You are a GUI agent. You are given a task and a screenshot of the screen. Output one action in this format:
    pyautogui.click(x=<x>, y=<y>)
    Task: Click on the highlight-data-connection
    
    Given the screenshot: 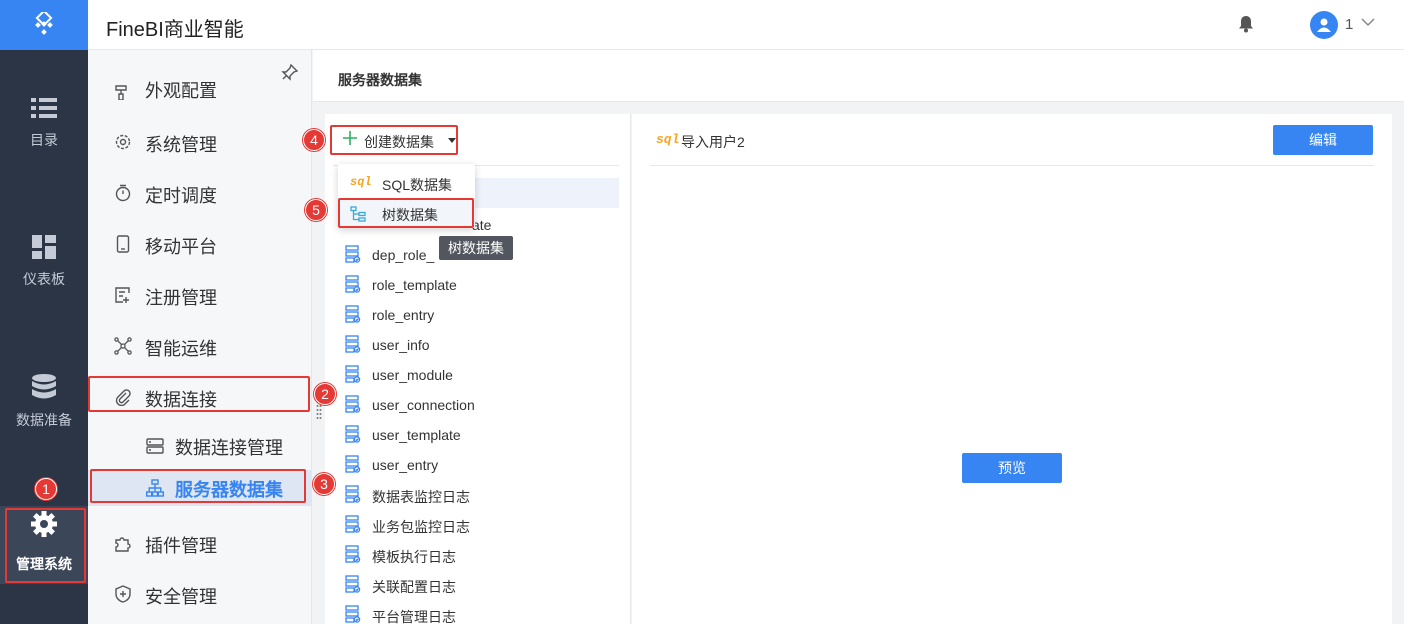 What is the action you would take?
    pyautogui.click(x=199, y=394)
    